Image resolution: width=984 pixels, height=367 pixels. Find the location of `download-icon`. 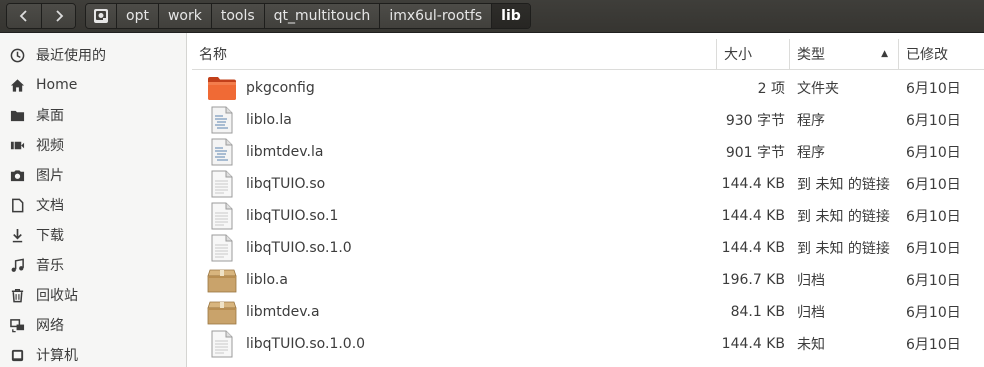

download-icon is located at coordinates (17, 235).